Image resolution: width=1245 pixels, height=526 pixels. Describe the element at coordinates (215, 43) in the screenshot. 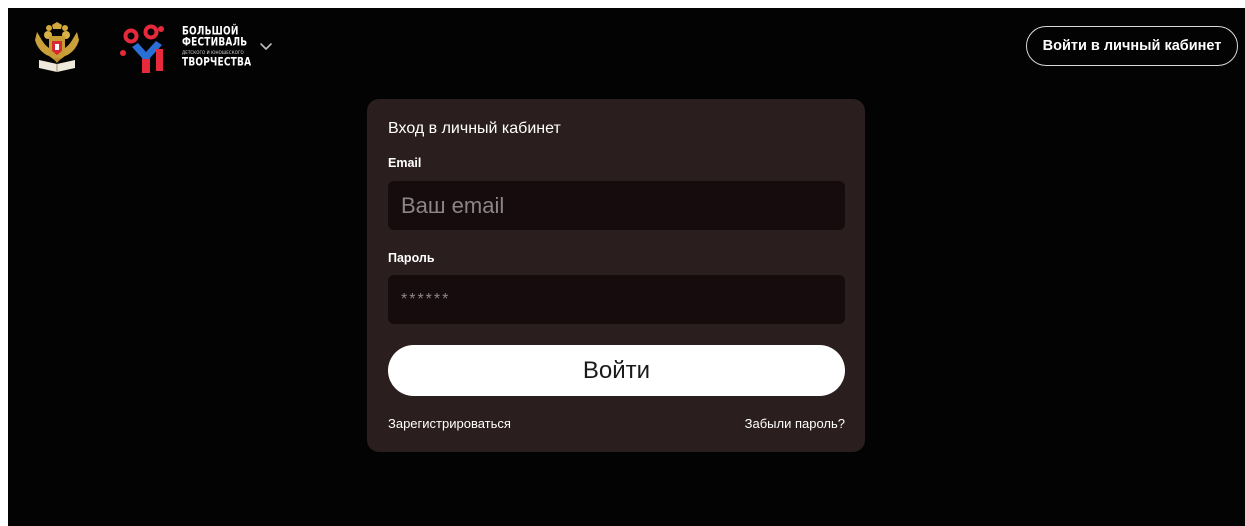

I see `logo-line-2: ФЕСТИВАЛЬ` at that location.